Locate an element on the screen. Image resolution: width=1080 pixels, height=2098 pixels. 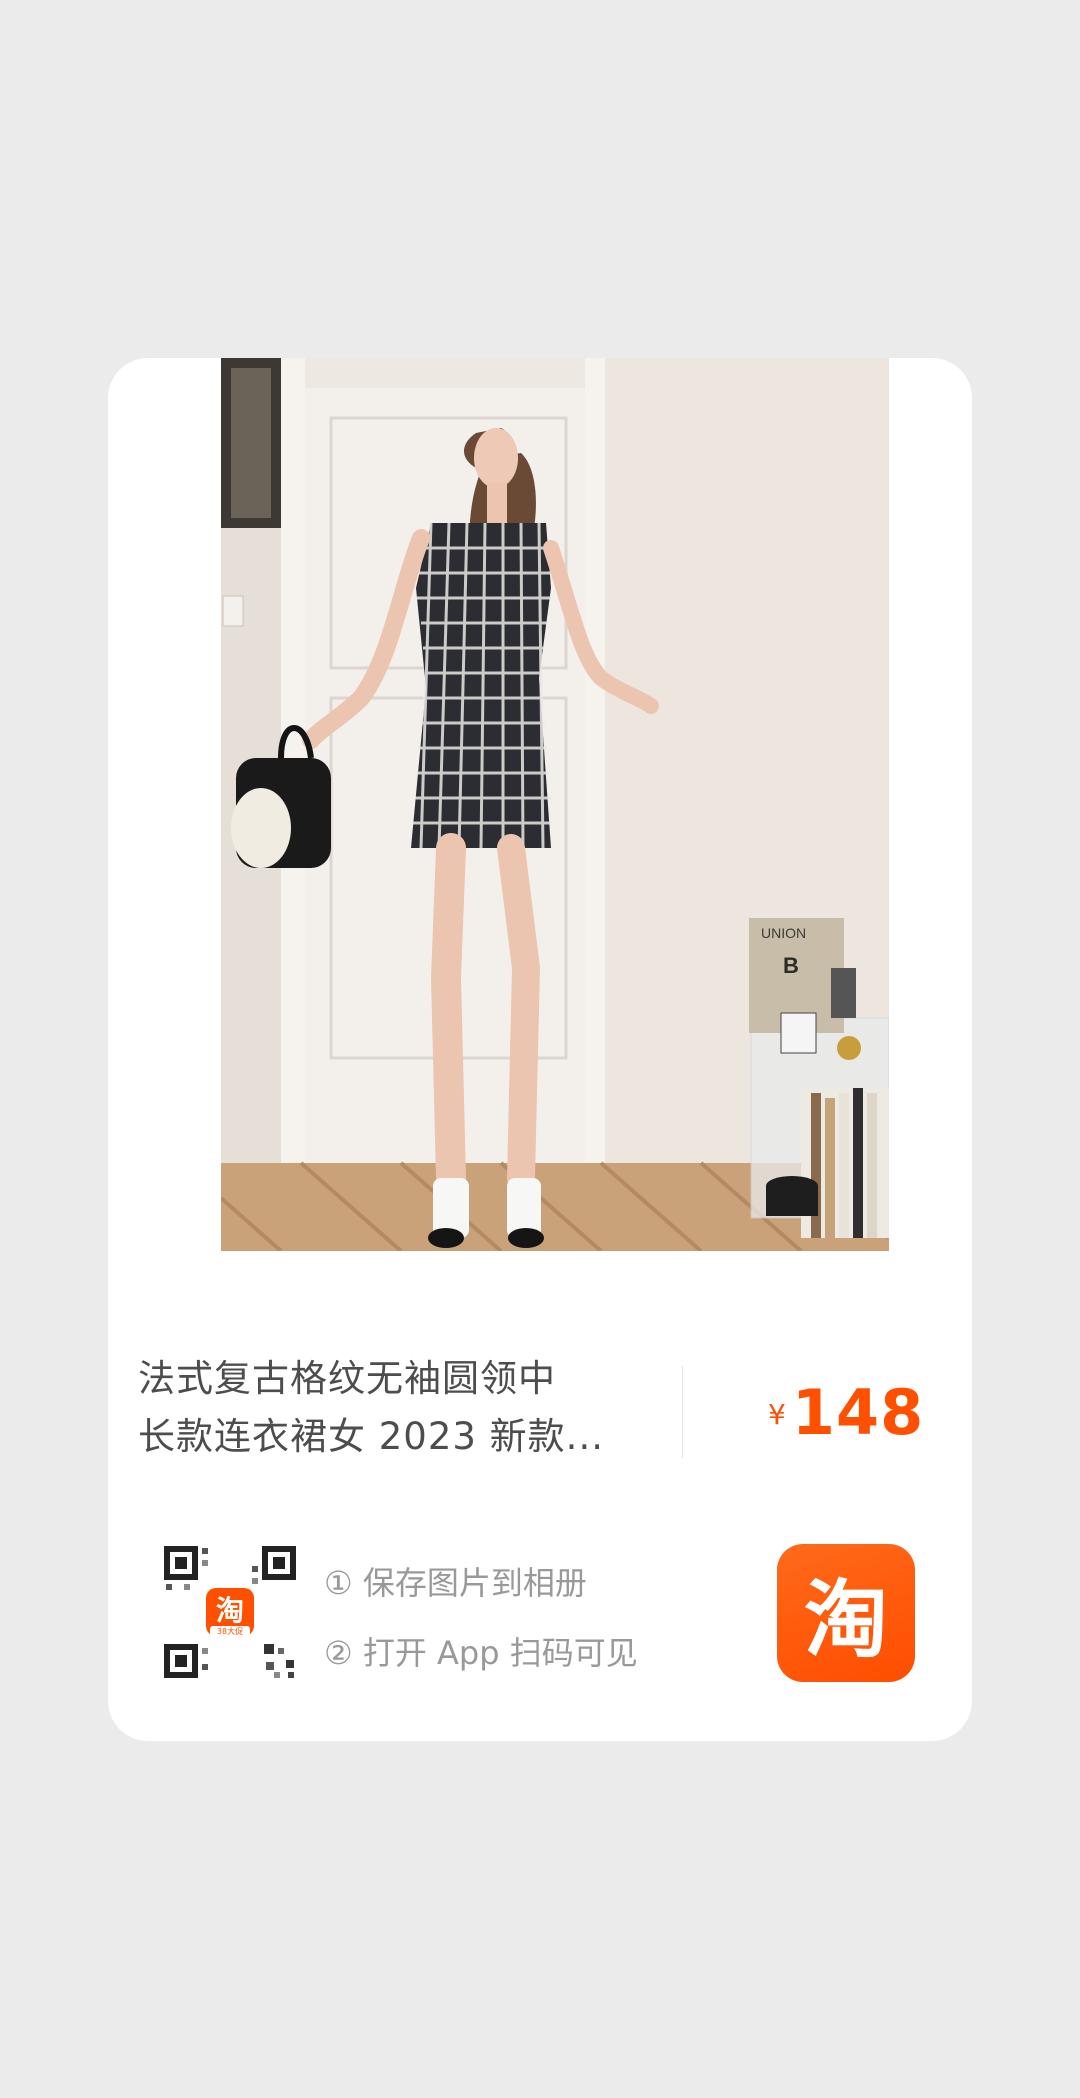
price-amount: 148 is located at coordinates (858, 1412).